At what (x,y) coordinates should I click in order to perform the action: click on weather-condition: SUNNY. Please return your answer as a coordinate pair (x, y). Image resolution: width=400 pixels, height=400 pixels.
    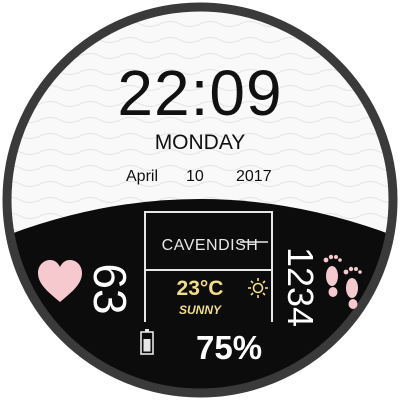
    Looking at the image, I should click on (199, 310).